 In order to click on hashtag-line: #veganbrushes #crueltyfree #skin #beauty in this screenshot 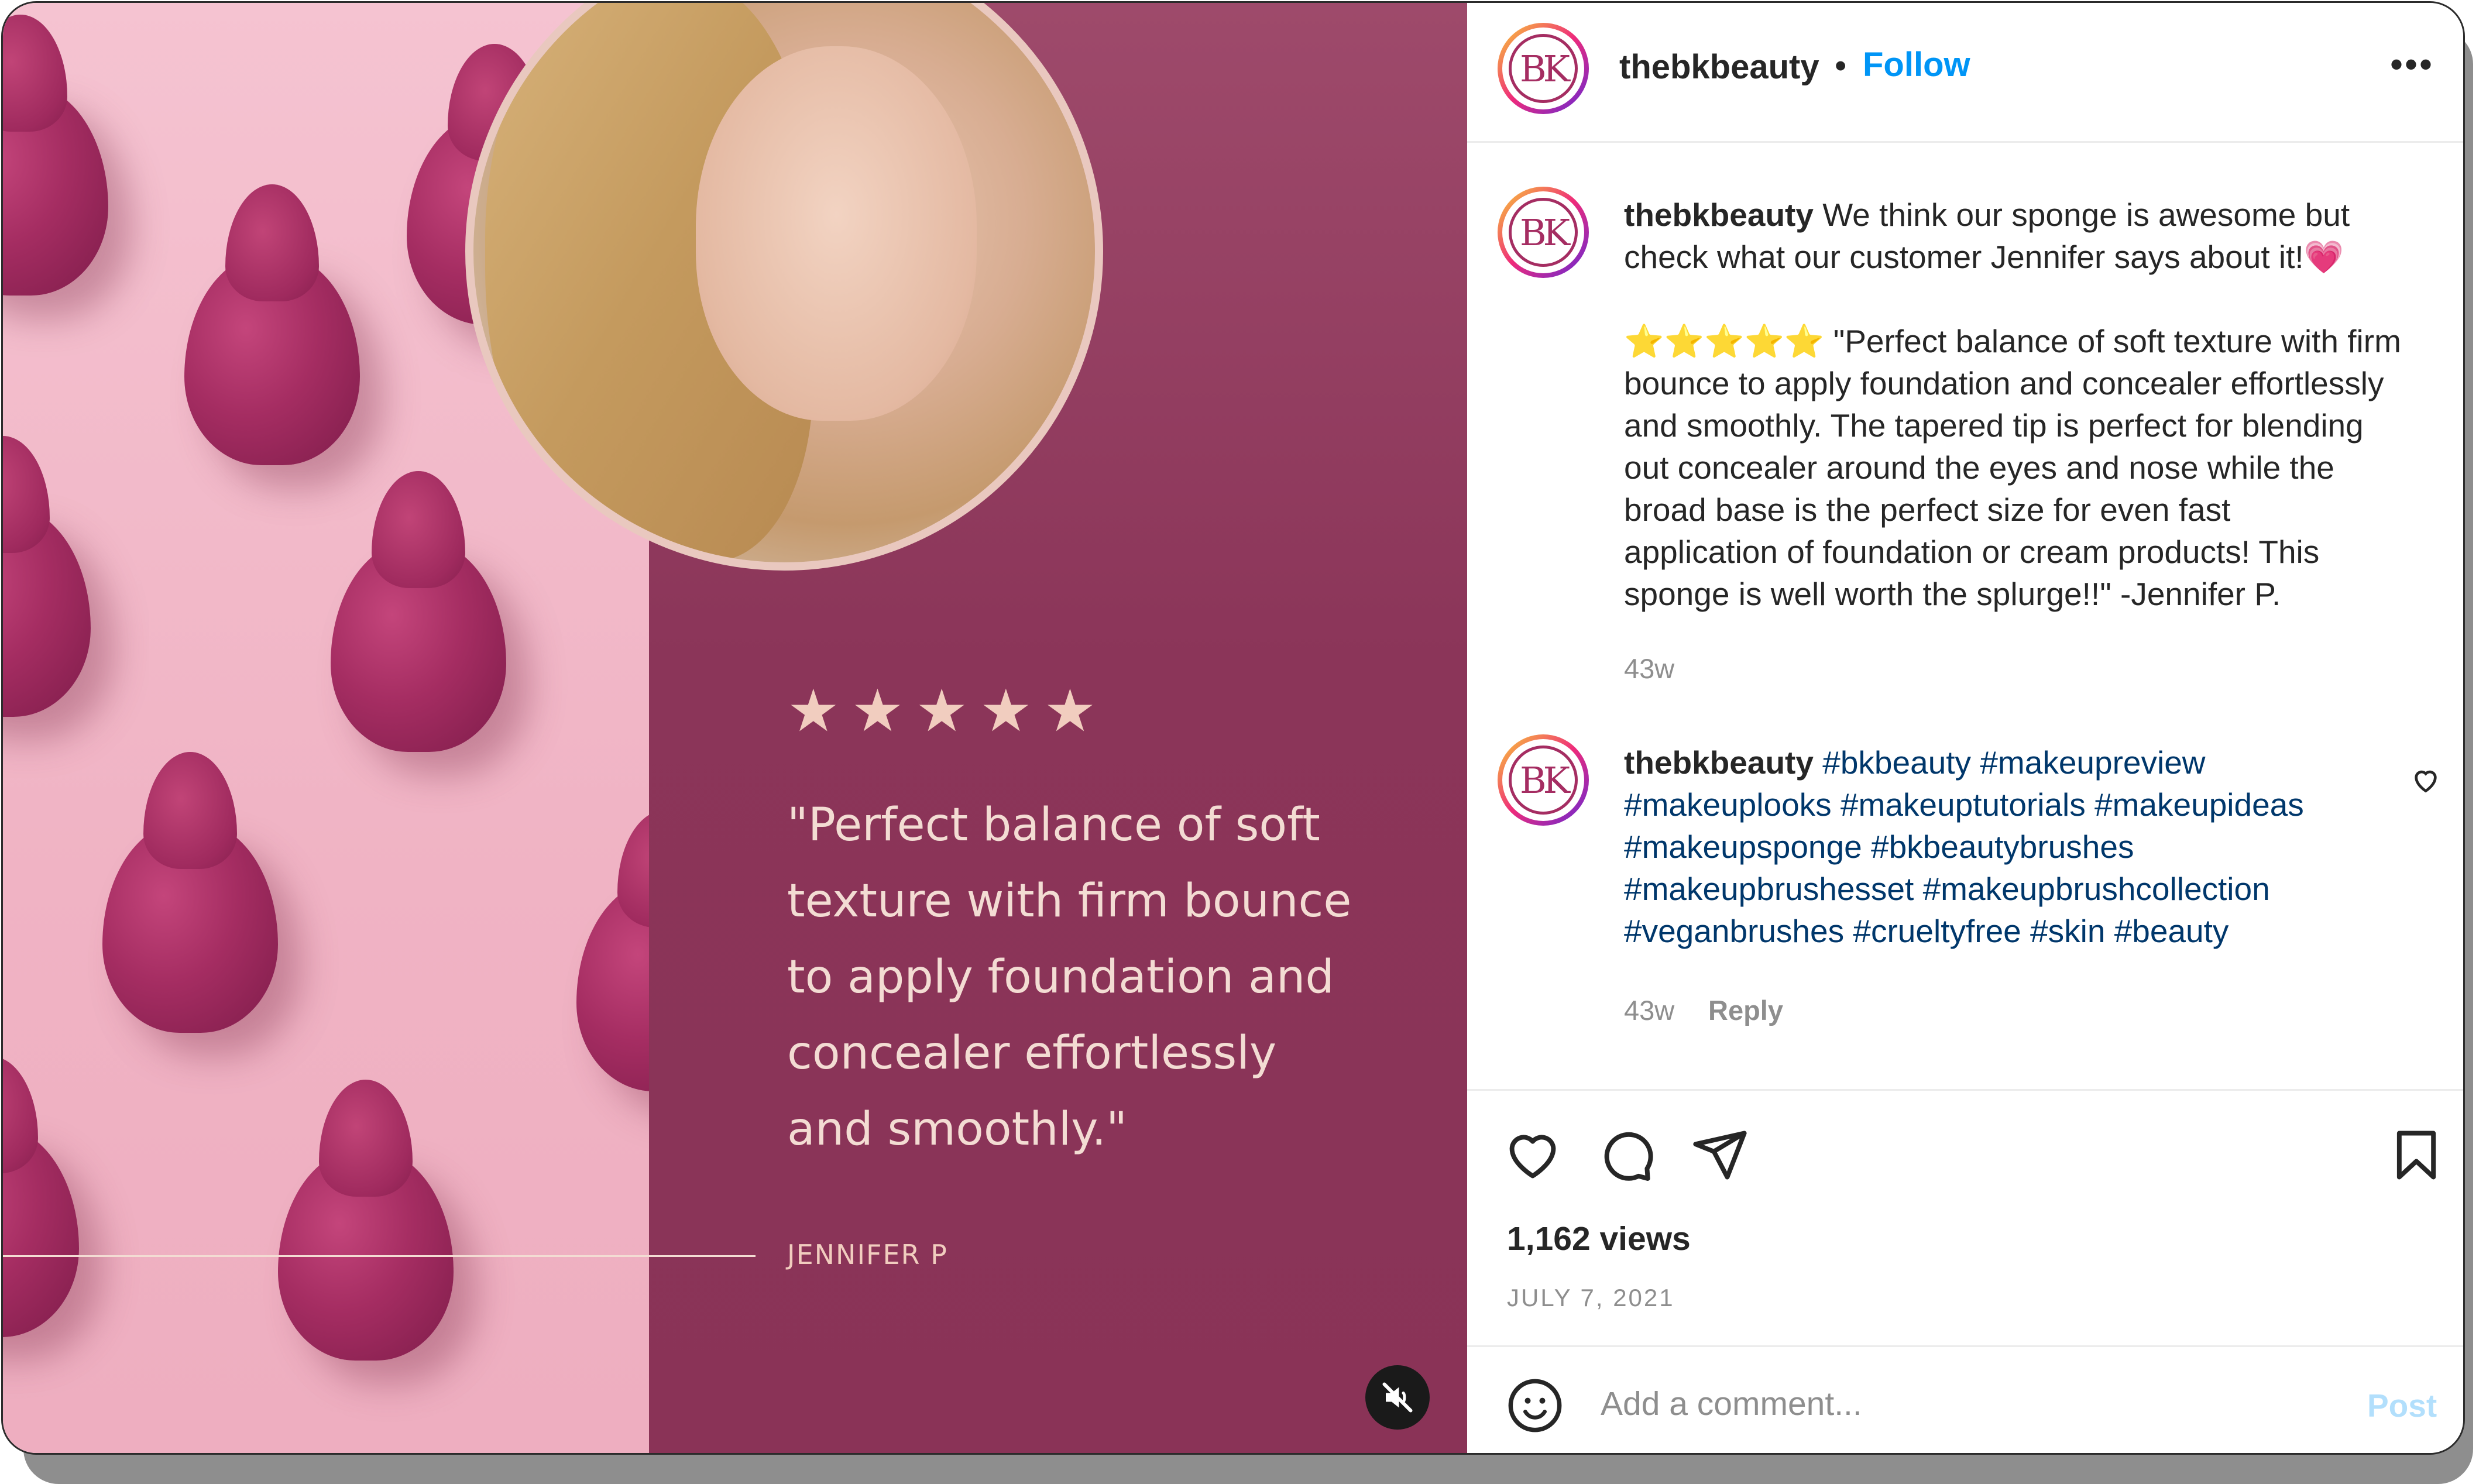, I will do `click(2033, 931)`.